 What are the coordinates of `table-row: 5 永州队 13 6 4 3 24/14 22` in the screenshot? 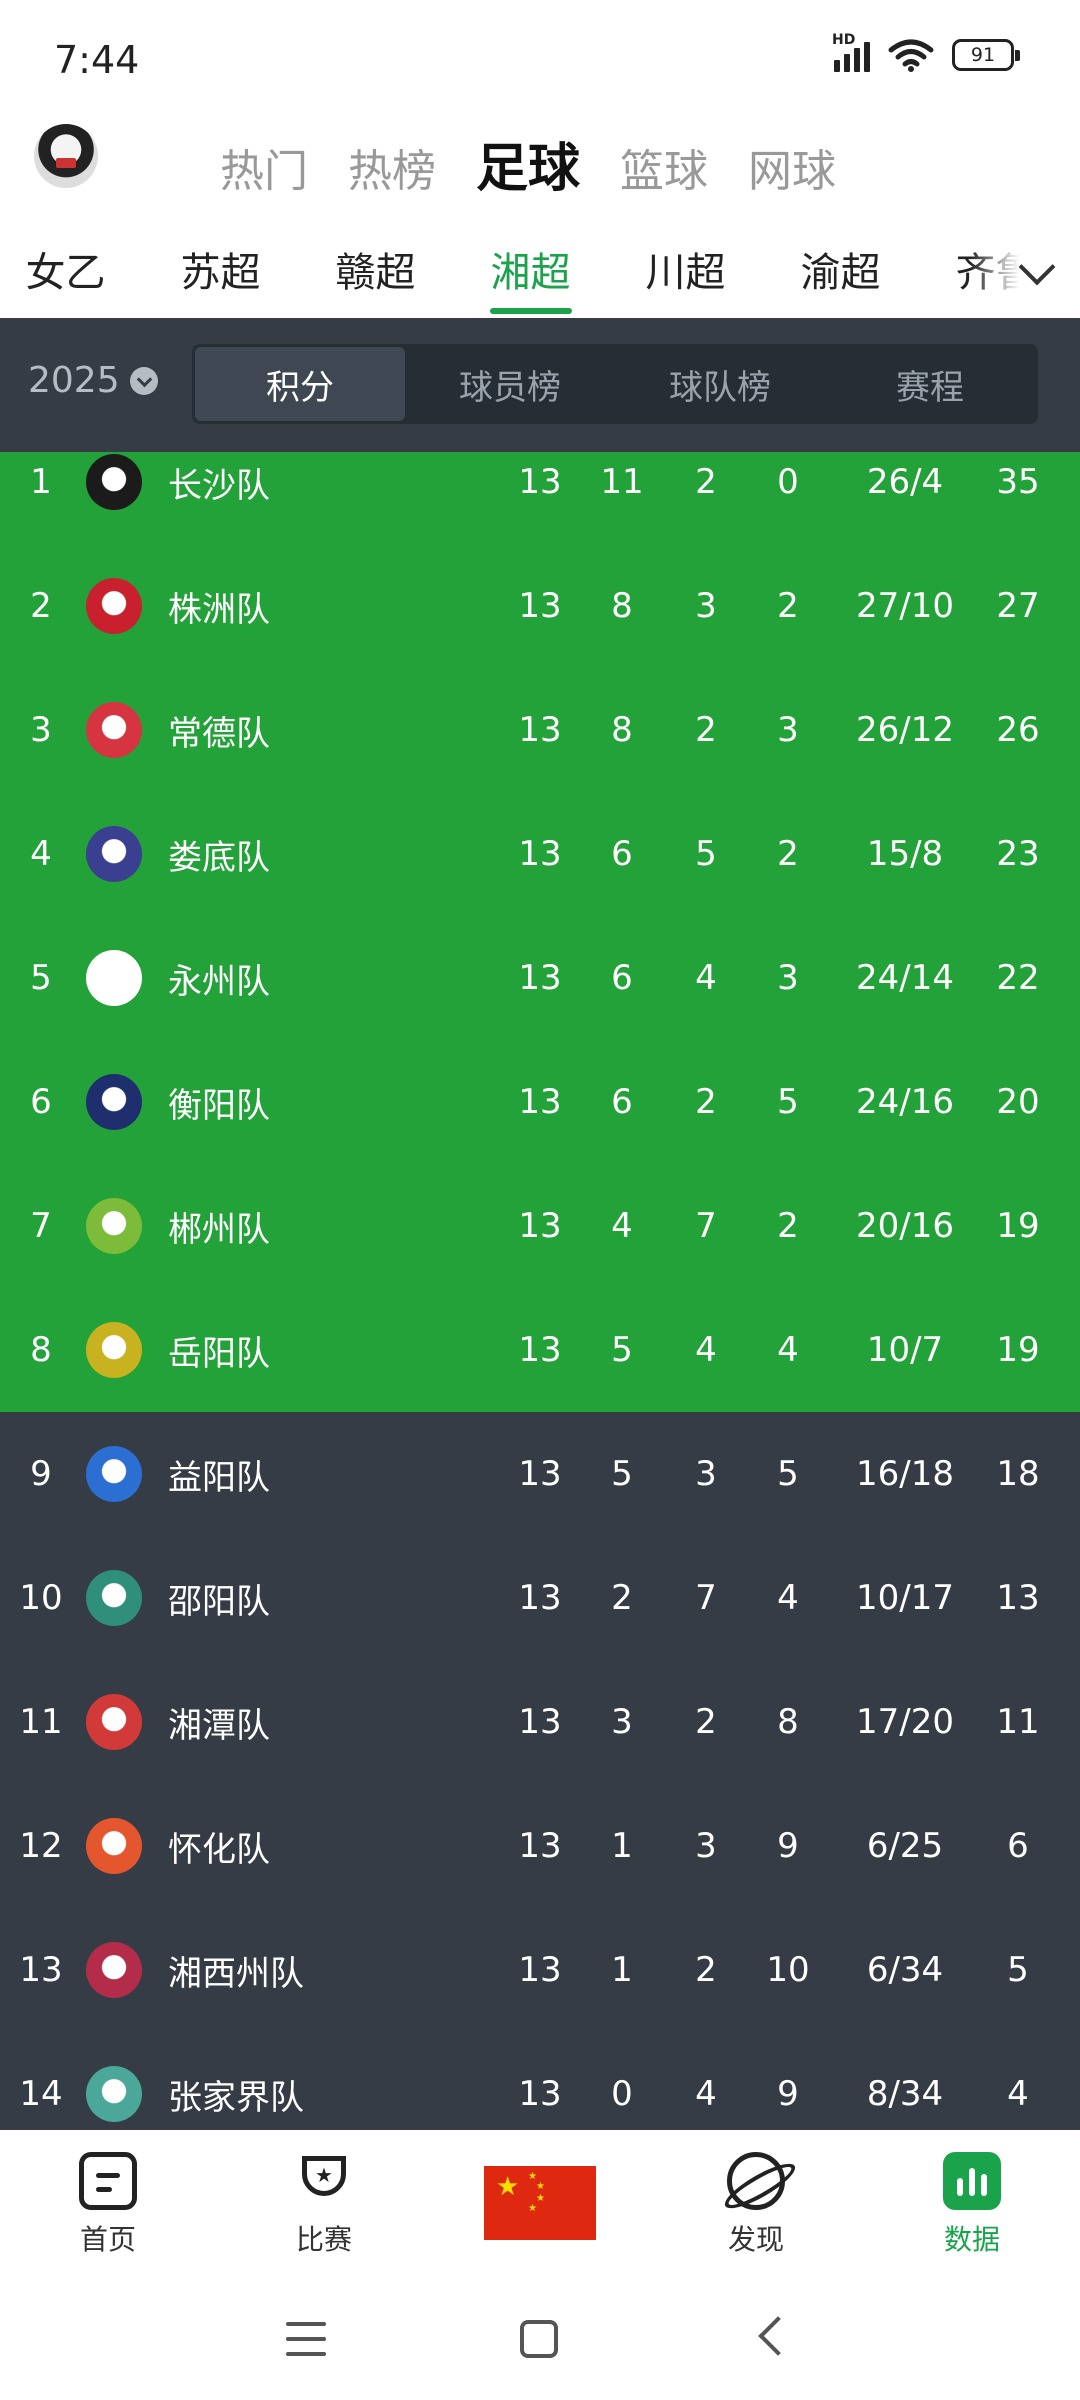 It's located at (540, 978).